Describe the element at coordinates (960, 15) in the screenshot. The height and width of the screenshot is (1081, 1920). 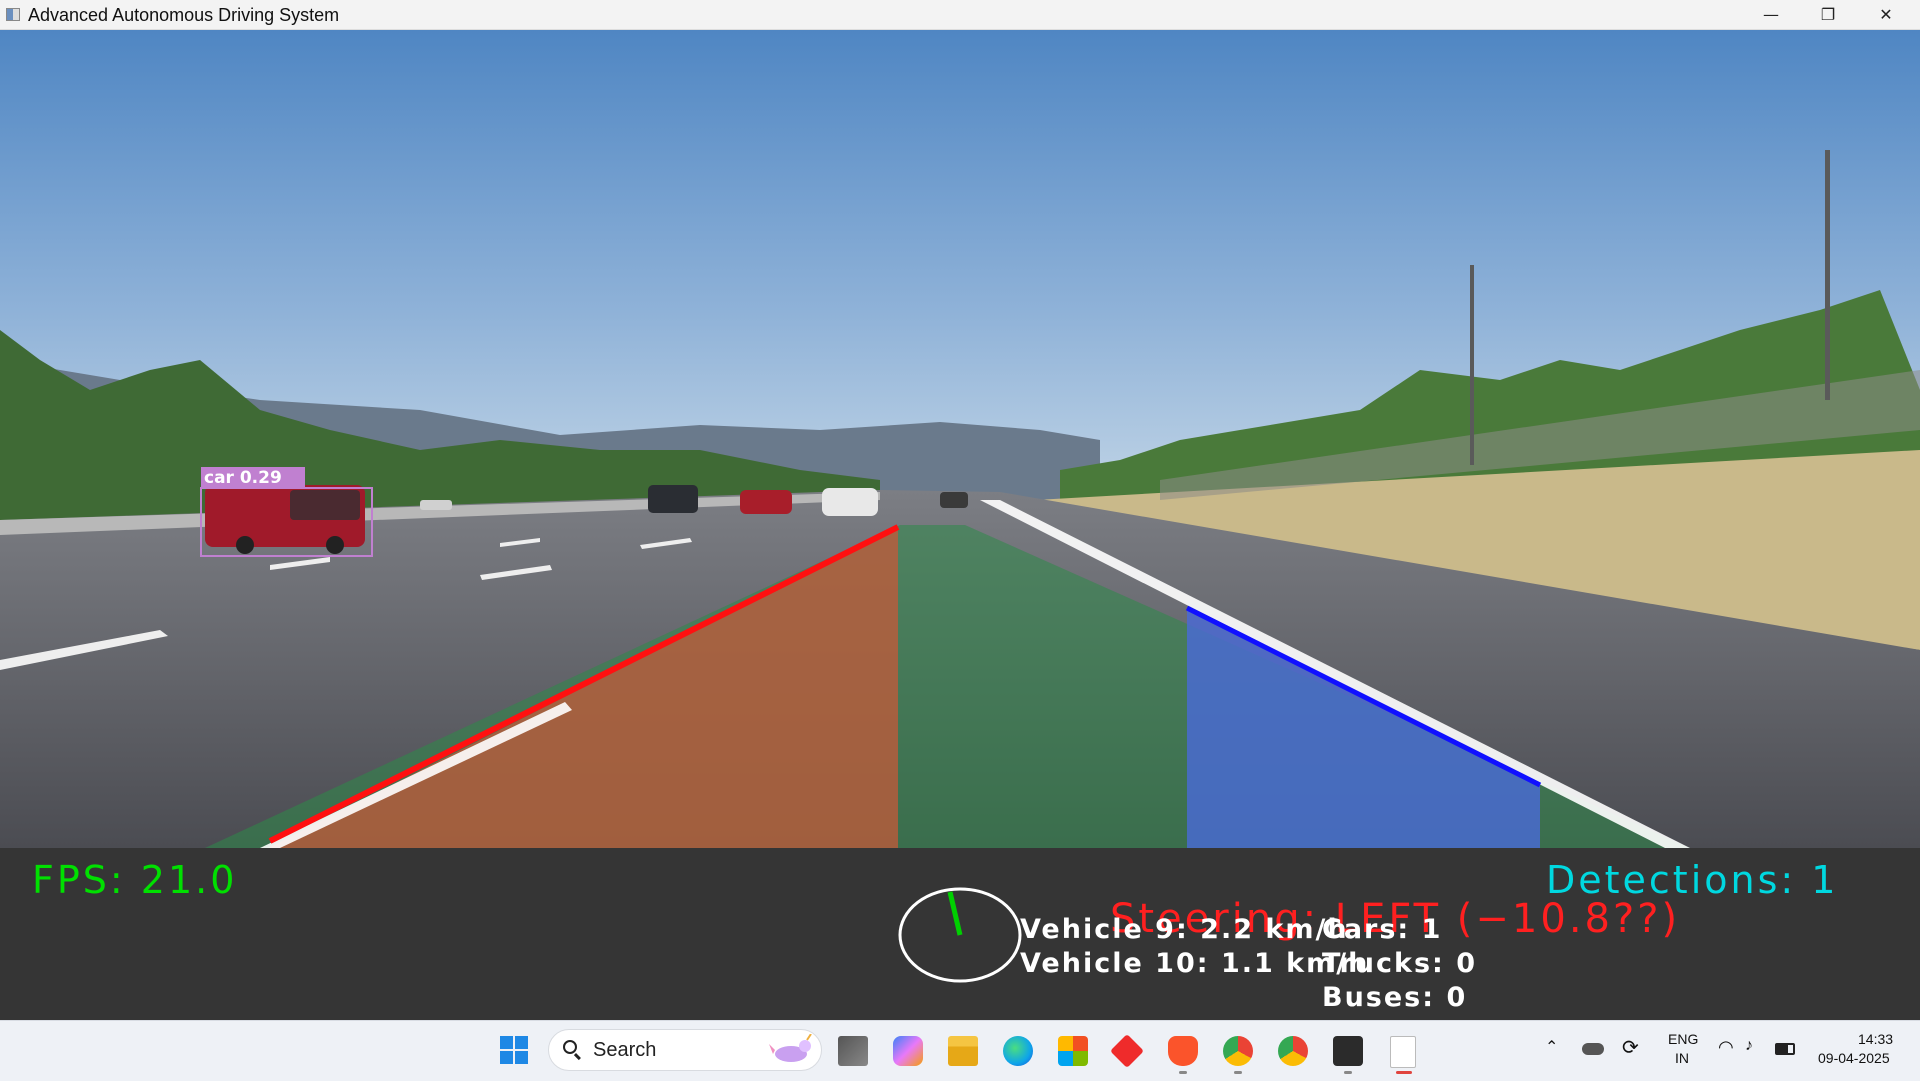
I see `window-title-bar: Advanced Autonomous Driving System — ❐ ✕` at that location.